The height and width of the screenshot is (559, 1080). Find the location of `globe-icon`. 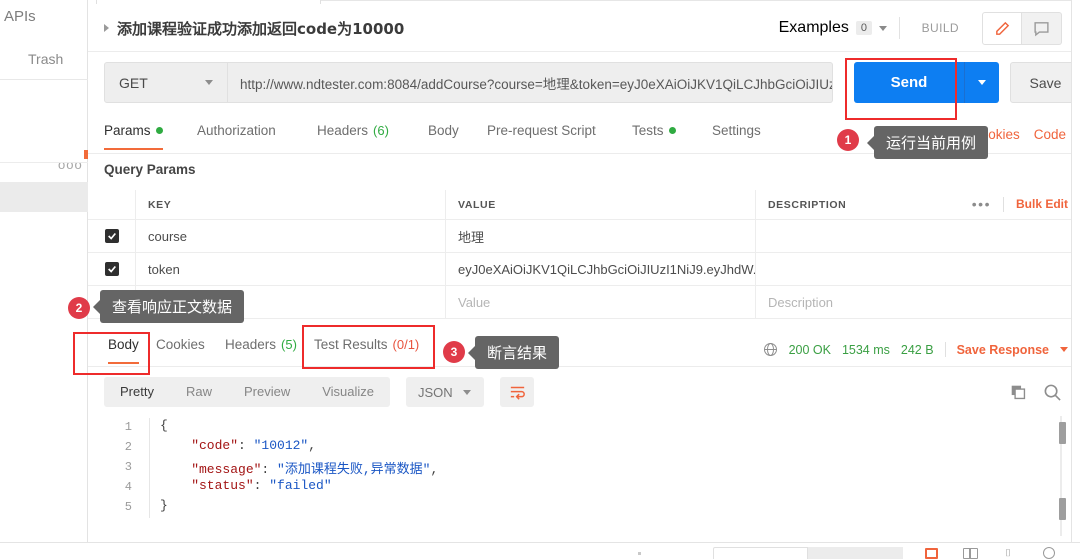

globe-icon is located at coordinates (770, 349).